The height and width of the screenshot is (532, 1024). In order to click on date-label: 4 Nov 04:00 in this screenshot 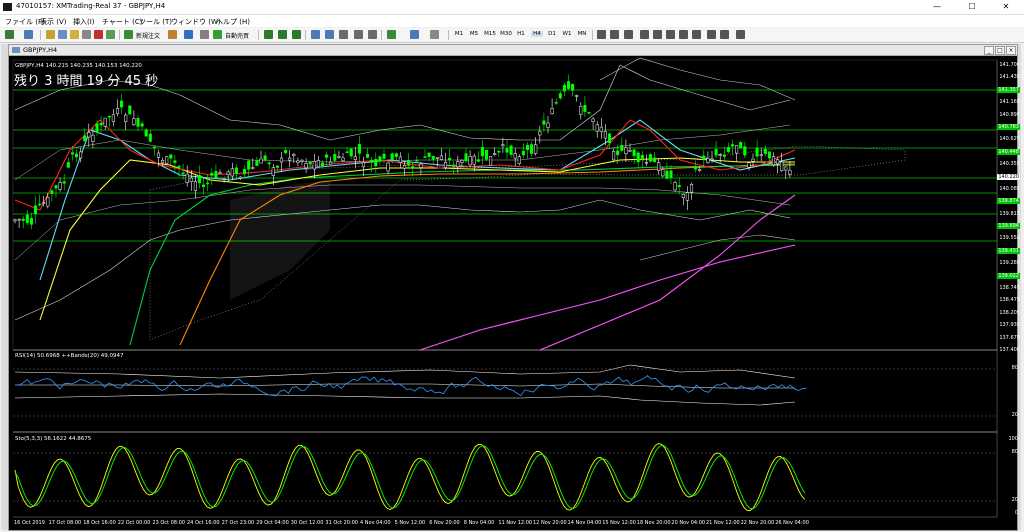, I will do `click(375, 523)`.